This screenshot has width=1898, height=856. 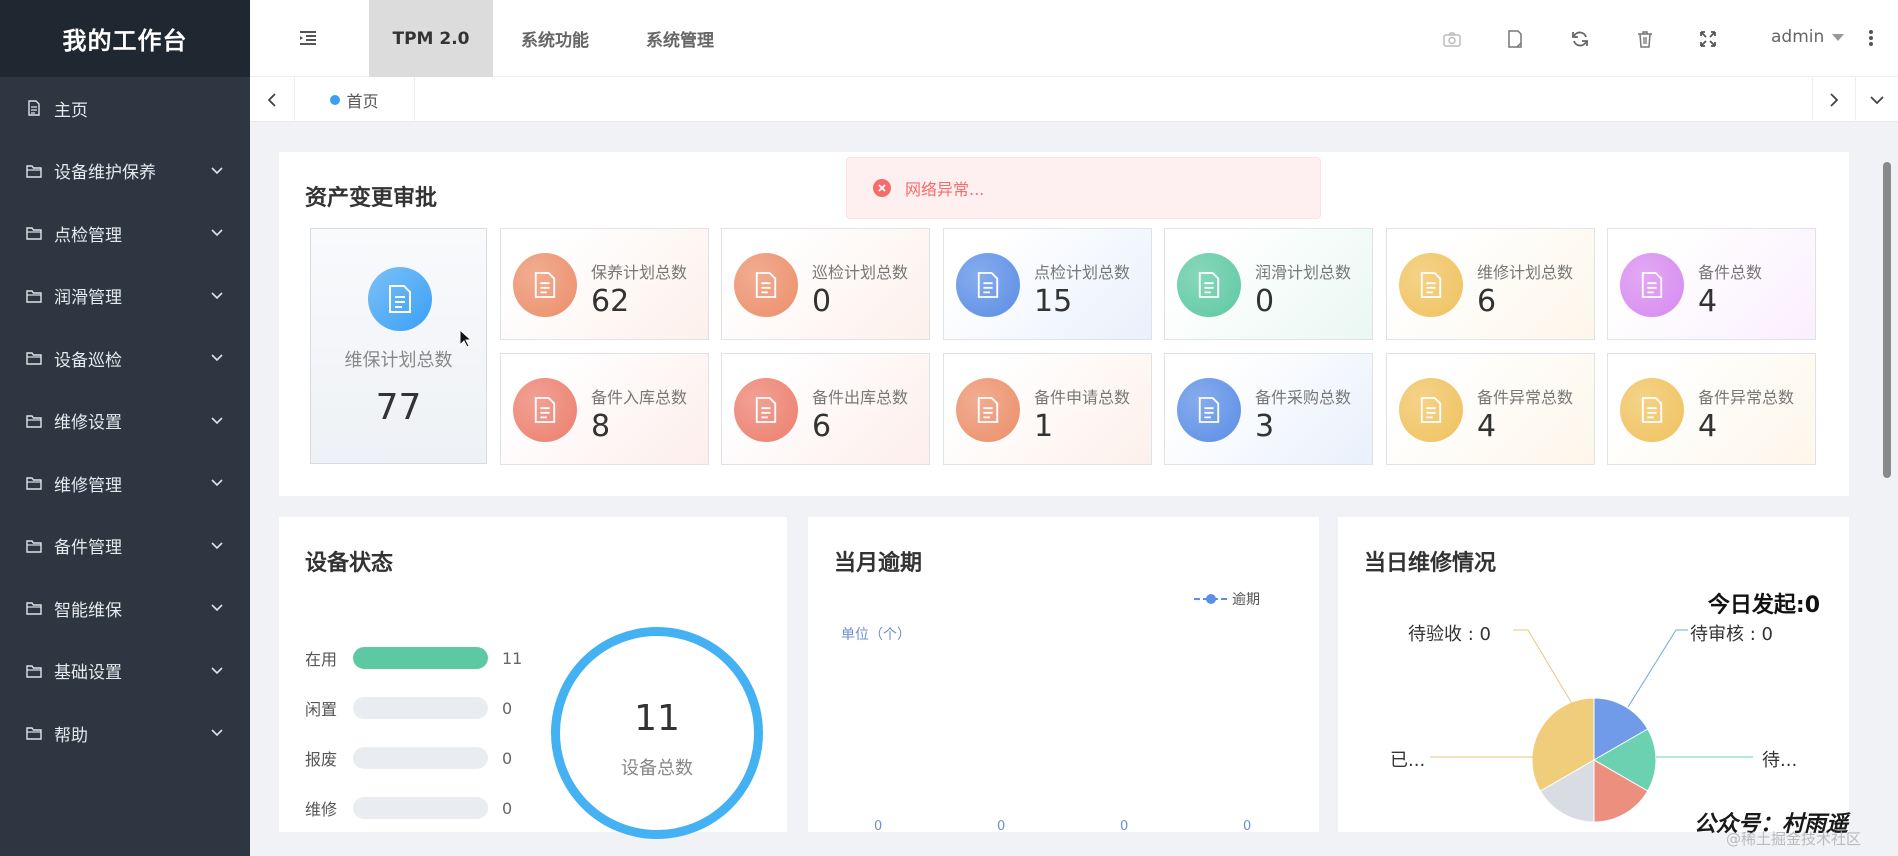 What do you see at coordinates (1490, 284) in the screenshot?
I see `stat-card: 维修计划总数 6` at bounding box center [1490, 284].